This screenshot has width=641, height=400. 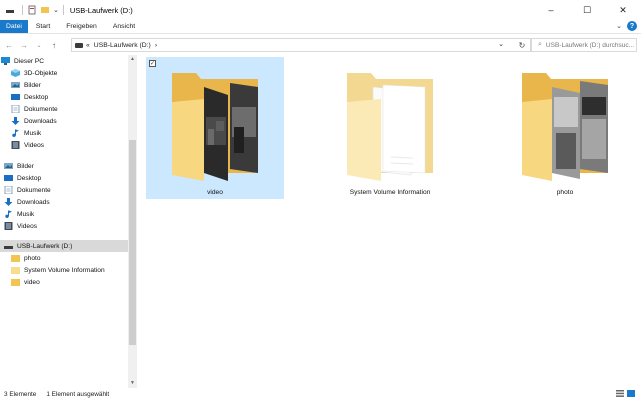 I want to click on folder-documents-icon, so click(x=390, y=127).